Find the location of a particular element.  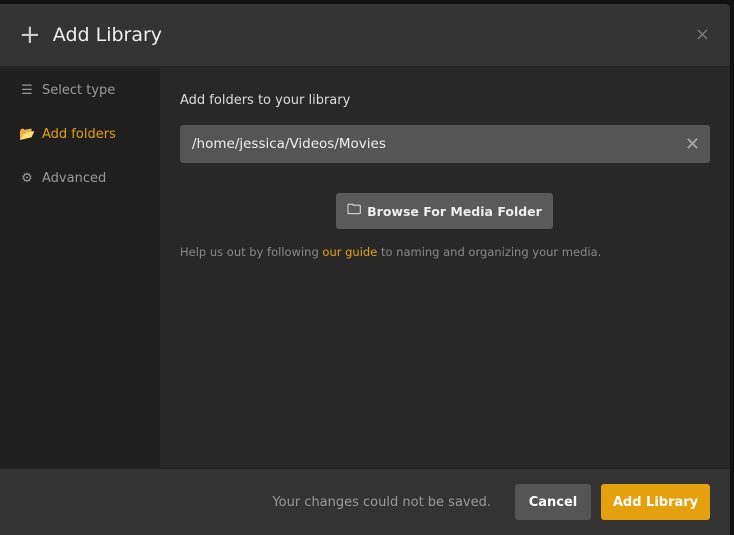

sidebar-item-add-folders: 📂 Add folders is located at coordinates (80, 134).